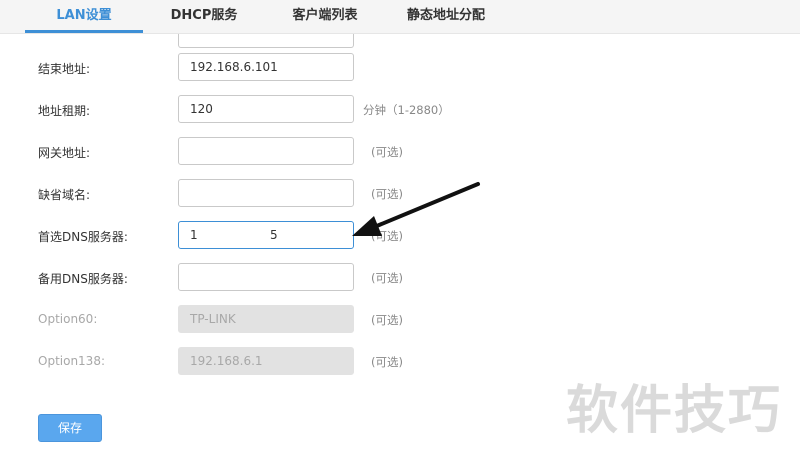  I want to click on dns-primary-row: 首选DNS服务器: 1 5 (可选), so click(400, 236).